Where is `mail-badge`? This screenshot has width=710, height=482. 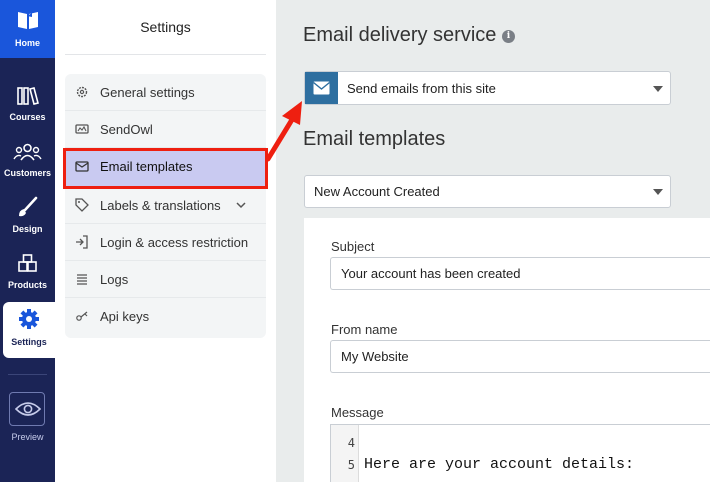
mail-badge is located at coordinates (321, 88).